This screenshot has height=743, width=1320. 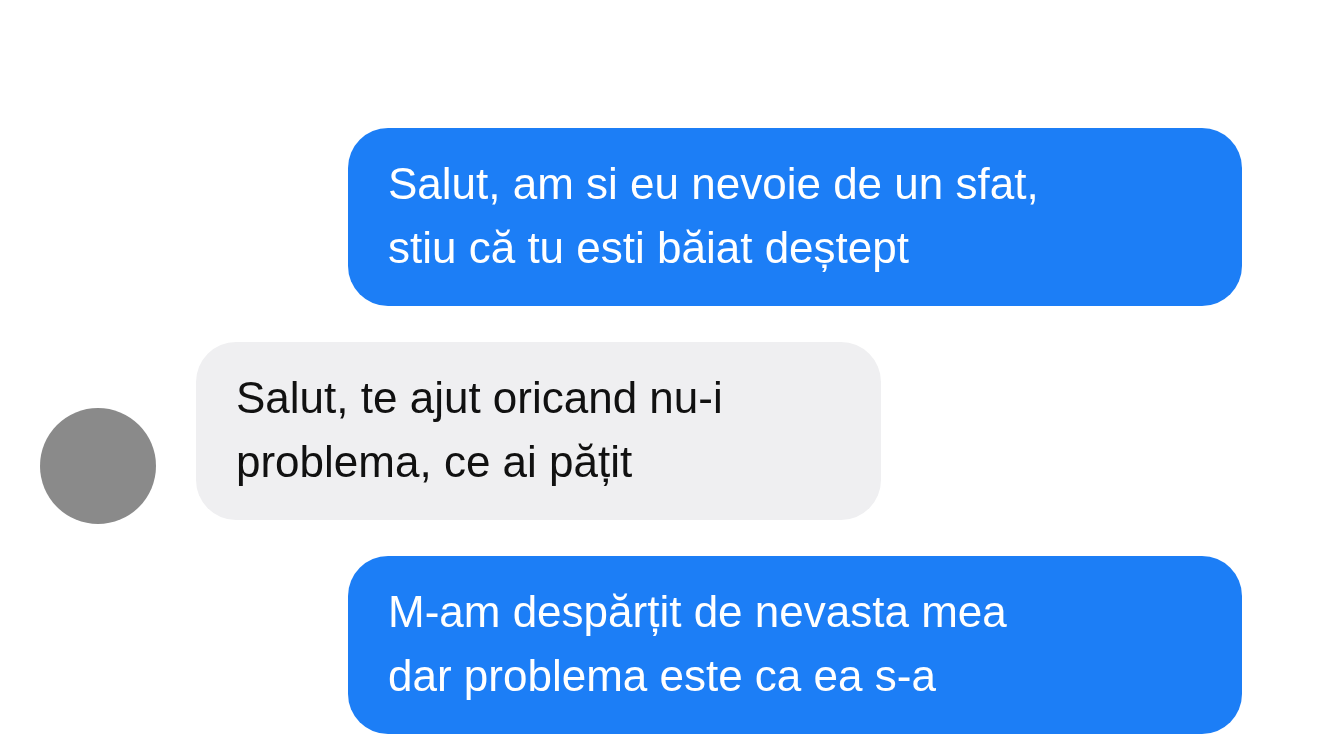 What do you see at coordinates (538, 431) in the screenshot?
I see `received-message: Salut, te ajut oricand nu-i problema, ce ai pățit` at bounding box center [538, 431].